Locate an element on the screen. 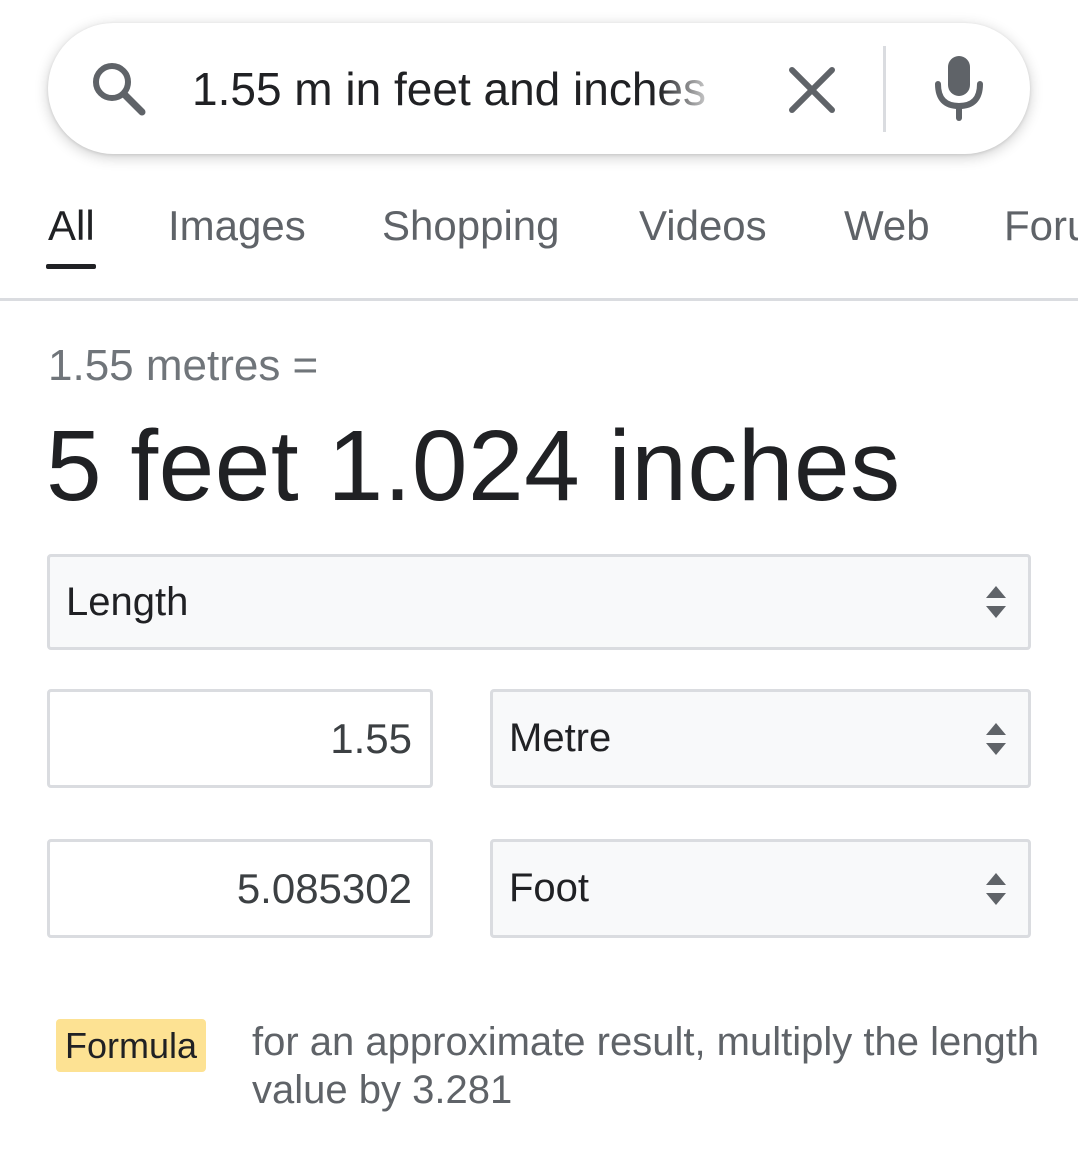 Image resolution: width=1078 pixels, height=1151 pixels. to-value-input: 5.085302 is located at coordinates (240, 888).